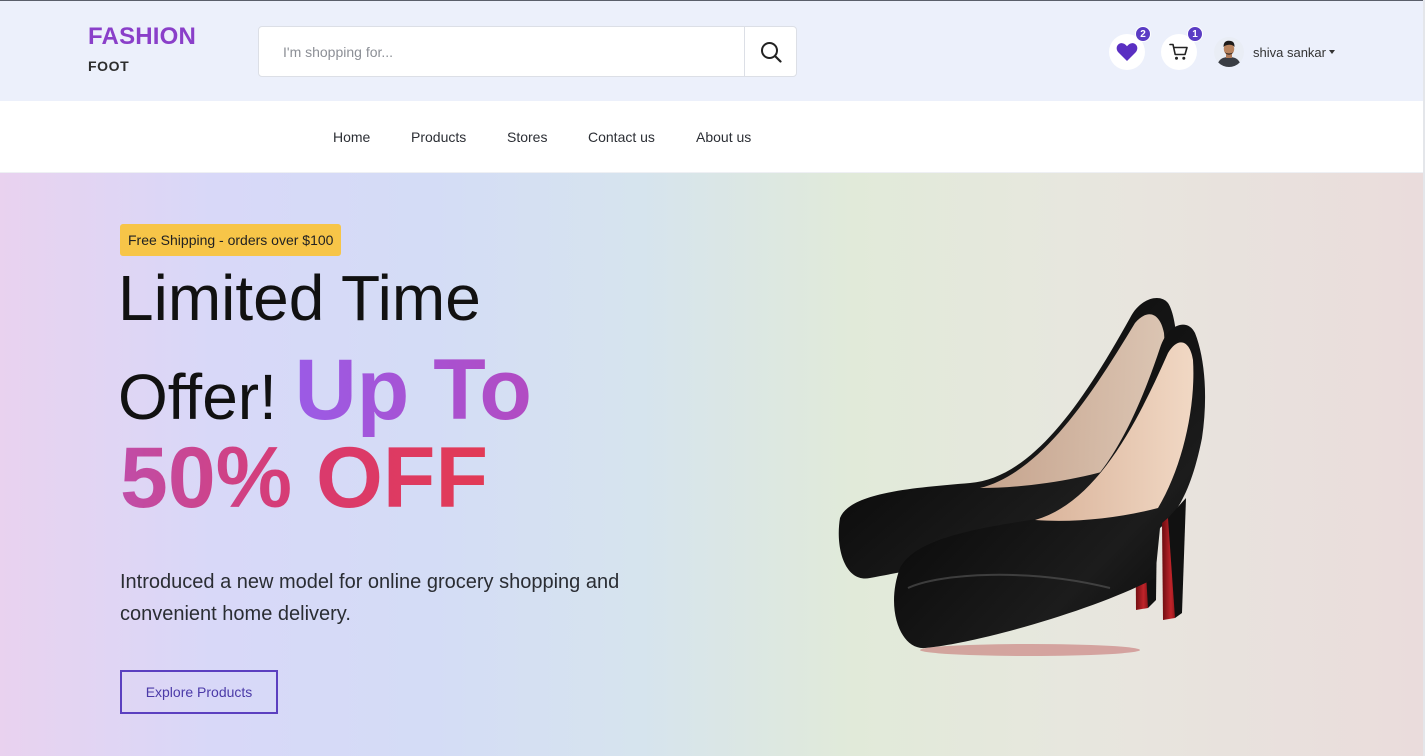 The image size is (1425, 756). Describe the element at coordinates (304, 478) in the screenshot. I see `headline-discount-text: 50% OFF` at that location.